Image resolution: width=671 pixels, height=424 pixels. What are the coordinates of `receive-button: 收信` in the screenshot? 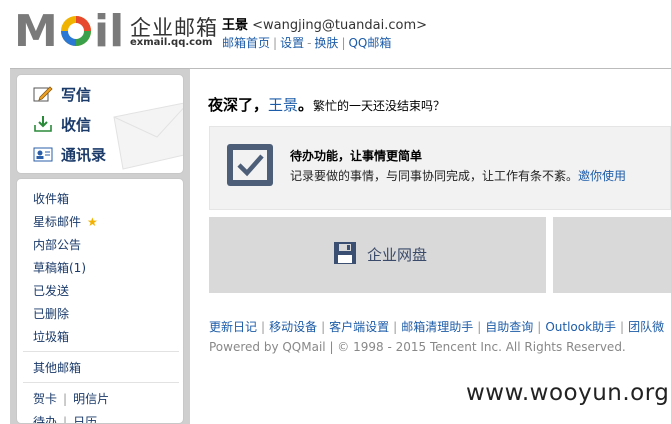 It's located at (62, 124).